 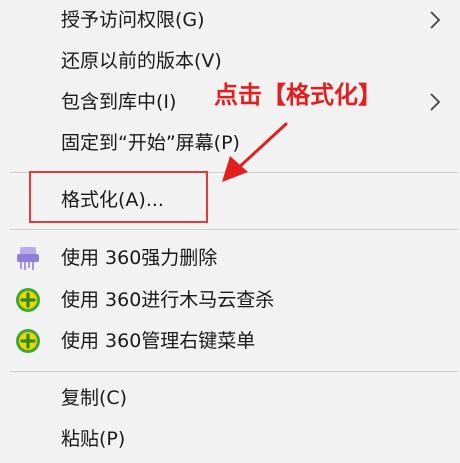 I want to click on menu-item-label: 使用 360强力删除, so click(x=139, y=258).